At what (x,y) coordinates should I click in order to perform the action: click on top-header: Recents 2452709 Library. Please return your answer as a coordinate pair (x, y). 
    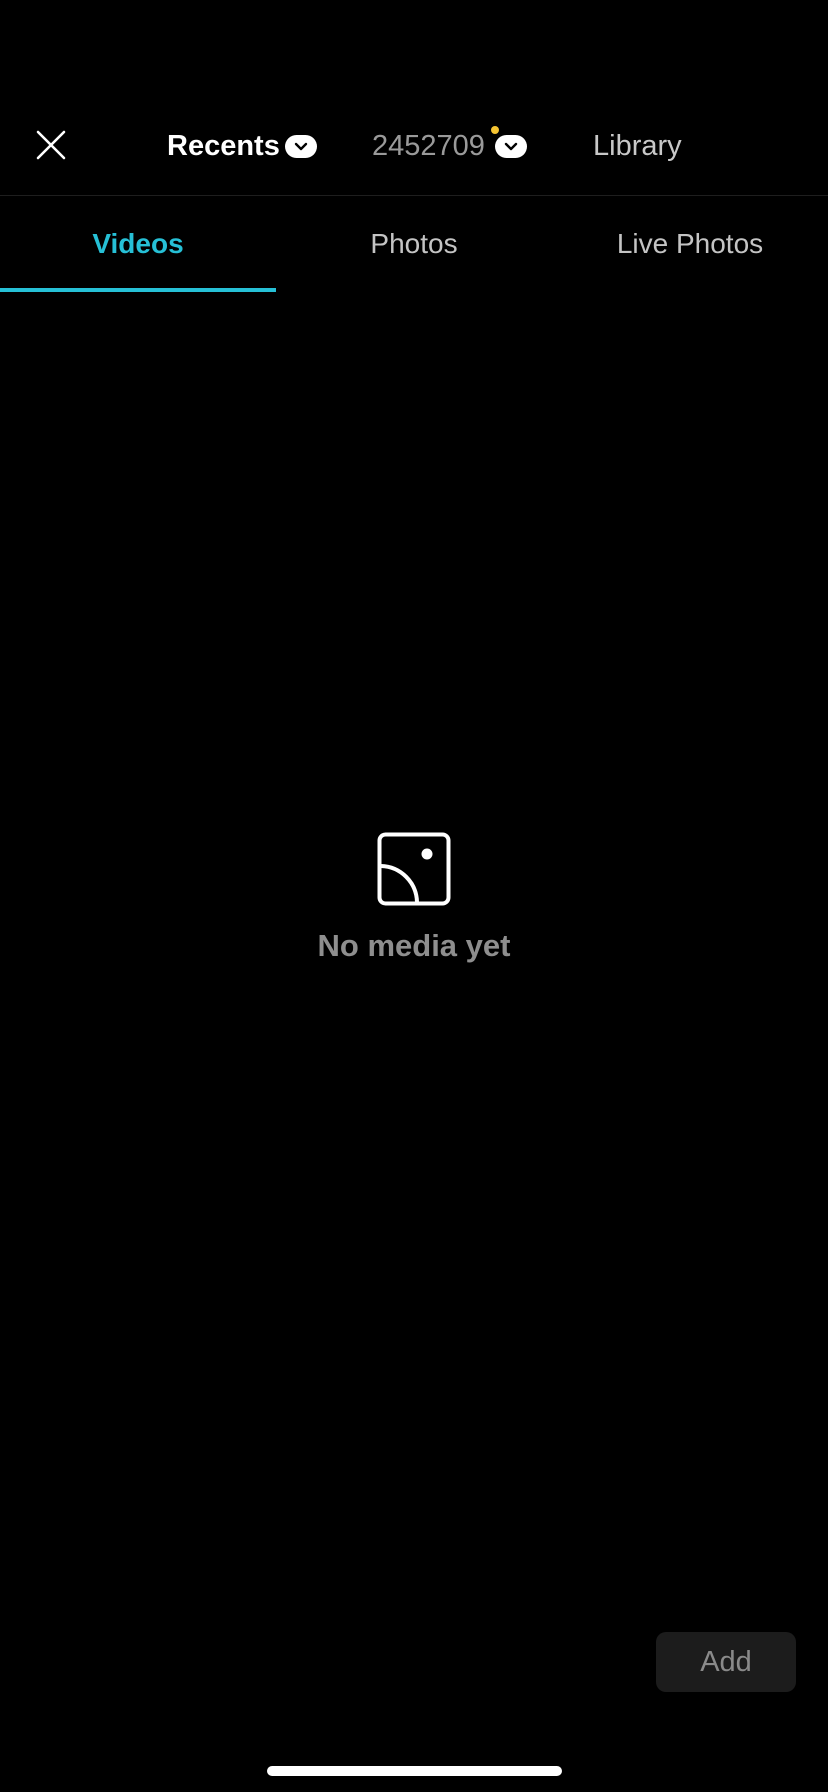
    Looking at the image, I should click on (414, 98).